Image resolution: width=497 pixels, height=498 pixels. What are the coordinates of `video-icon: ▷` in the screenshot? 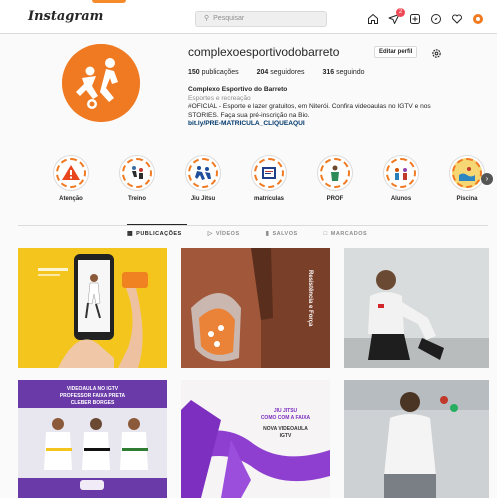 It's located at (210, 234).